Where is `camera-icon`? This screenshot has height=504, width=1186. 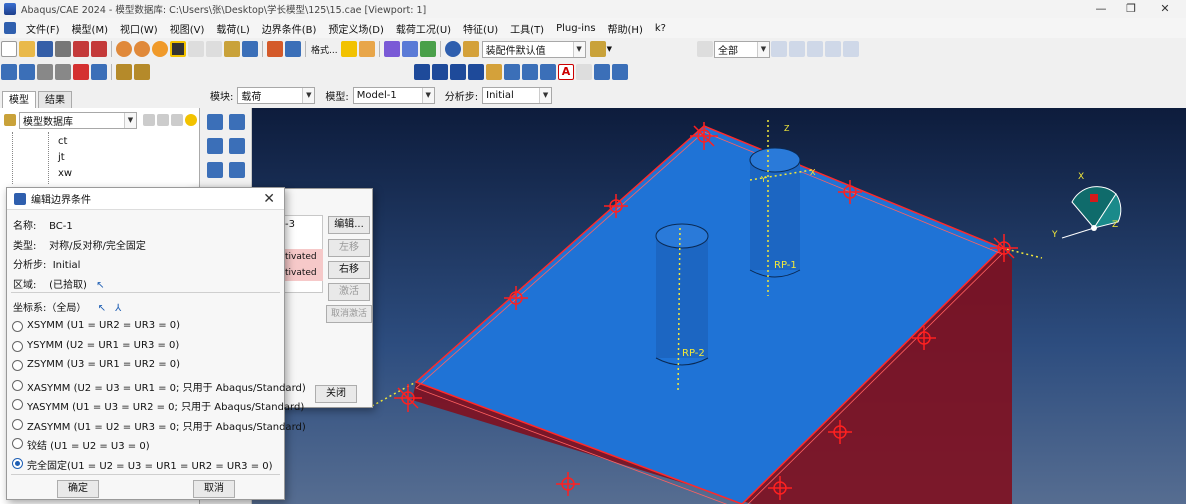 camera-icon is located at coordinates (494, 71).